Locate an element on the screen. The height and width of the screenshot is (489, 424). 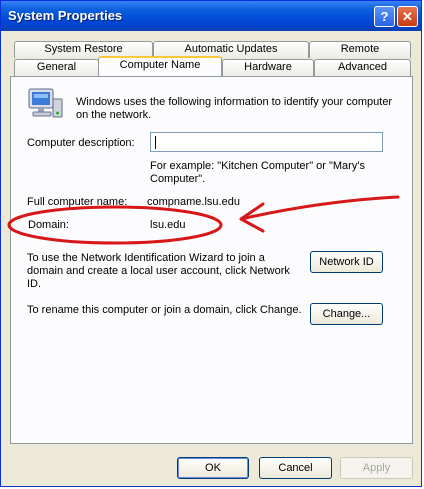
tab-general: General is located at coordinates (56, 67).